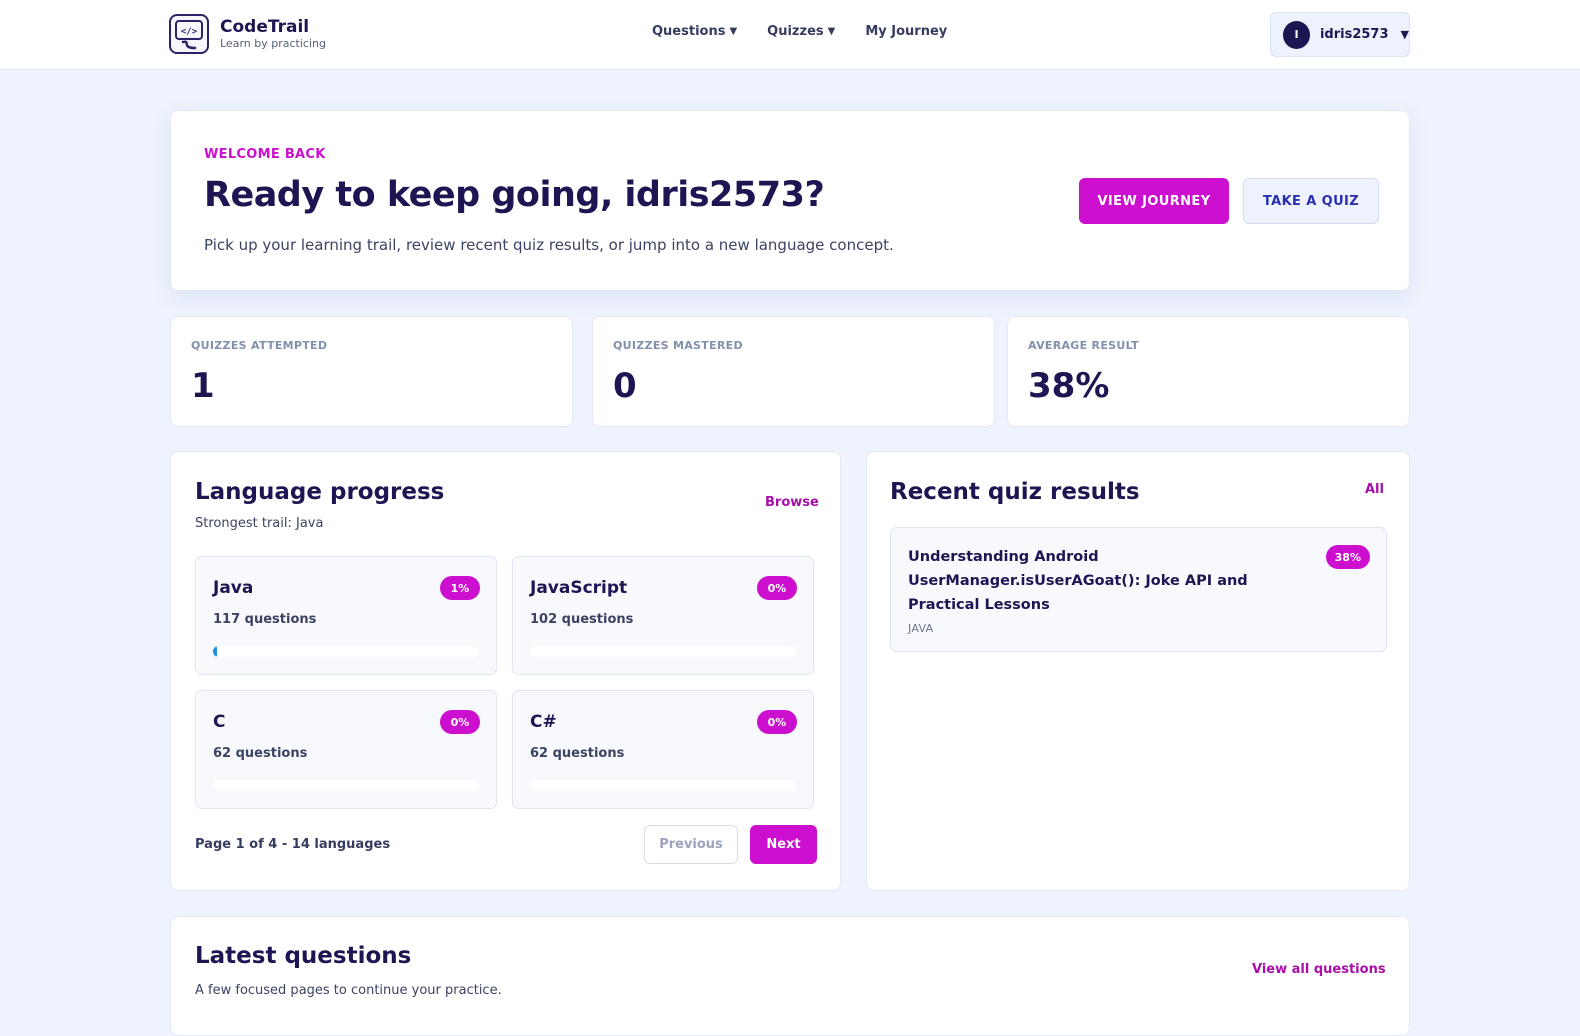  What do you see at coordinates (1154, 201) in the screenshot?
I see `view-journey-button: VIEW JOURNEY` at bounding box center [1154, 201].